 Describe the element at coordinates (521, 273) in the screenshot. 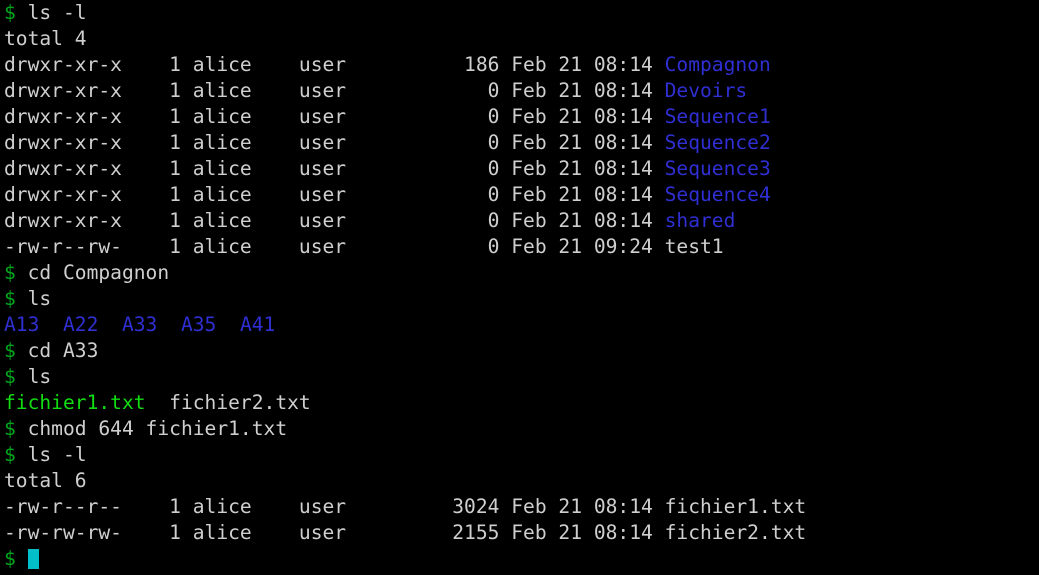

I see `terminal-line: $ cd Compagnon` at that location.